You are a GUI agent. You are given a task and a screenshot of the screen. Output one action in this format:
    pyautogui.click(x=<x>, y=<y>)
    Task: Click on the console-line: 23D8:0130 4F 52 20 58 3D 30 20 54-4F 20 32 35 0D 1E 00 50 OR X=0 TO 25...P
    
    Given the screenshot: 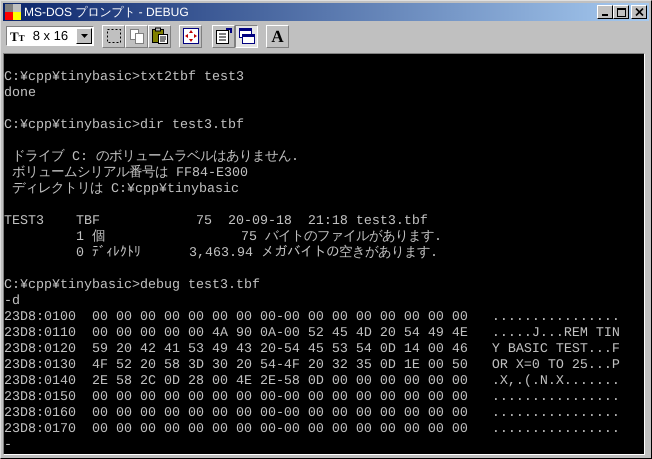 What is the action you would take?
    pyautogui.click(x=312, y=366)
    